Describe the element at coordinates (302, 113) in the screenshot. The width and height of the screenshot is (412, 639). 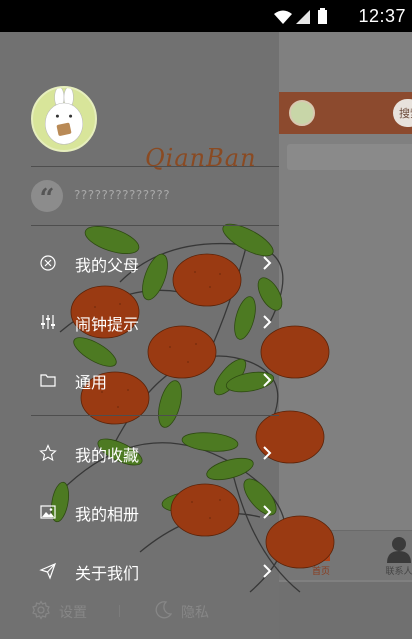
I see `bg-app-logo` at that location.